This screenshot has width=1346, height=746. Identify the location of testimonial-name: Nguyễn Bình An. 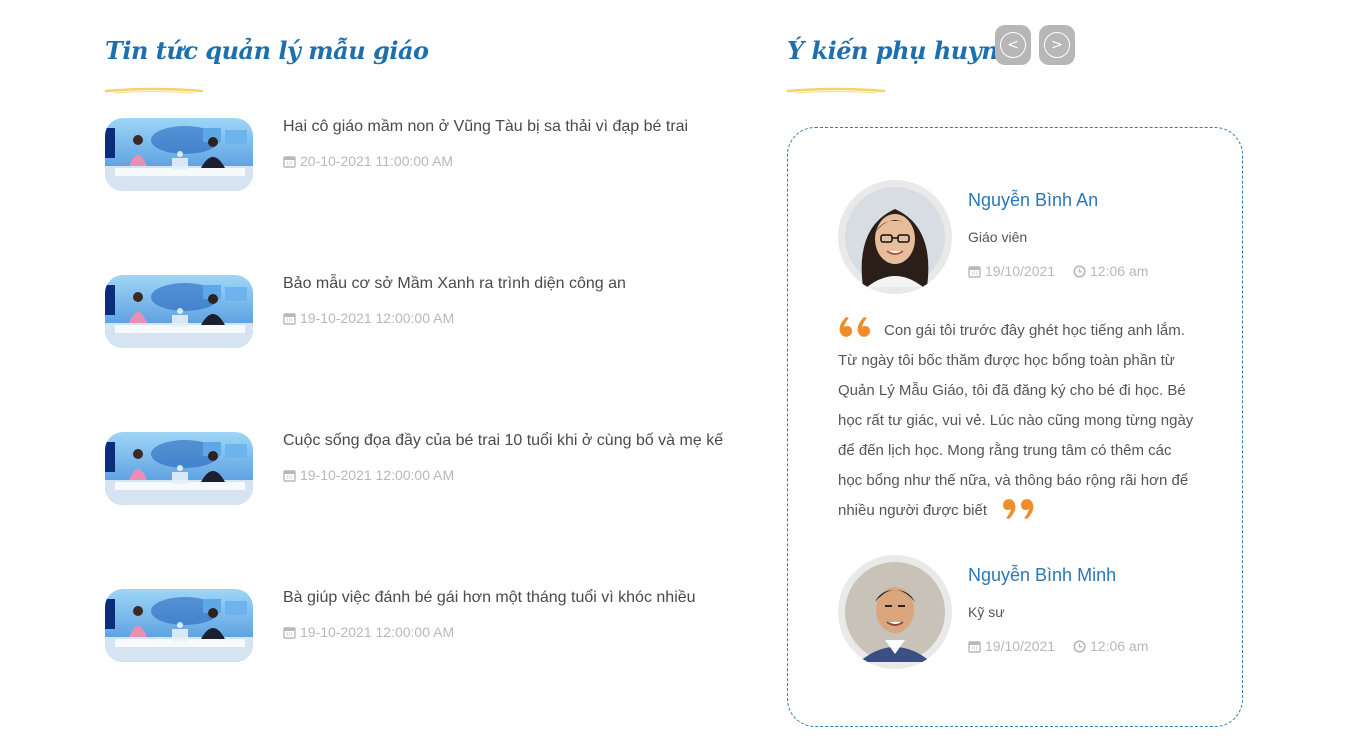
(1033, 200).